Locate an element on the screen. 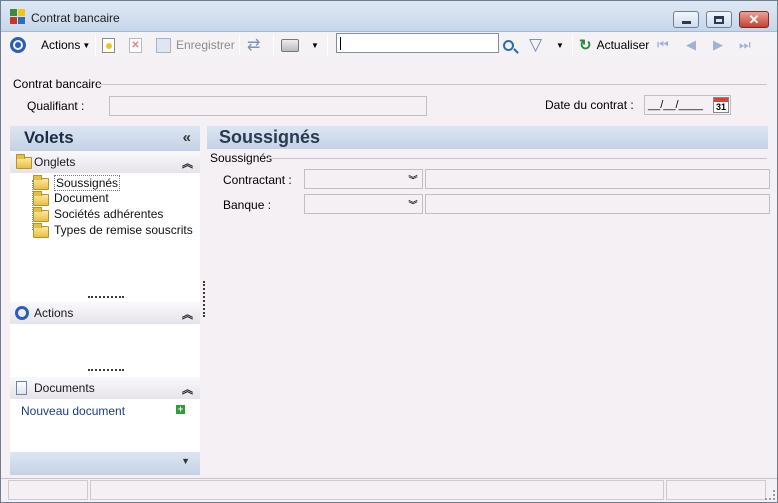  splitter-handle is located at coordinates (204, 299).